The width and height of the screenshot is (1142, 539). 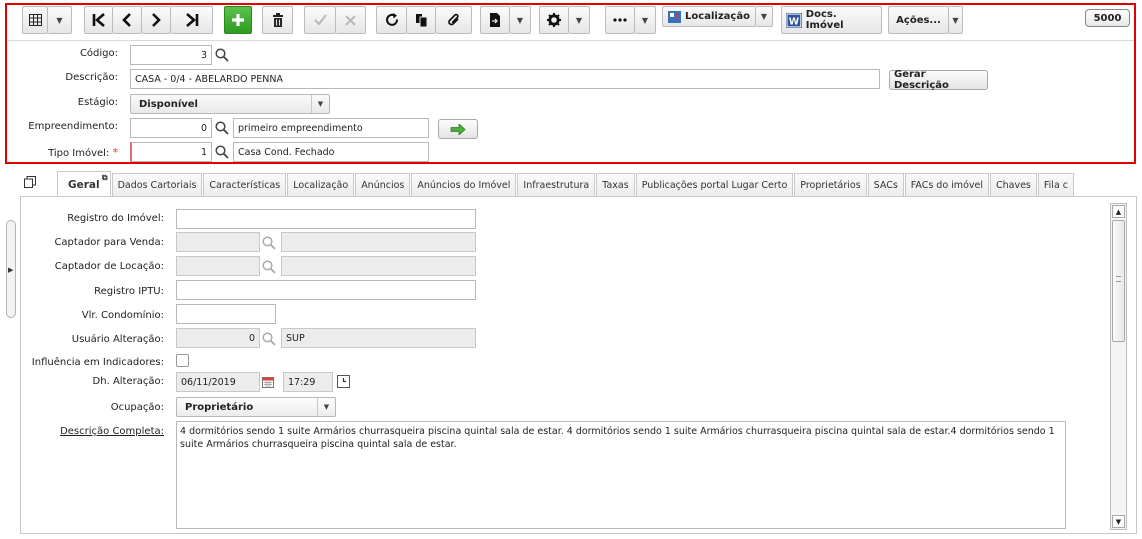 What do you see at coordinates (1118, 281) in the screenshot?
I see `scroll-thumb` at bounding box center [1118, 281].